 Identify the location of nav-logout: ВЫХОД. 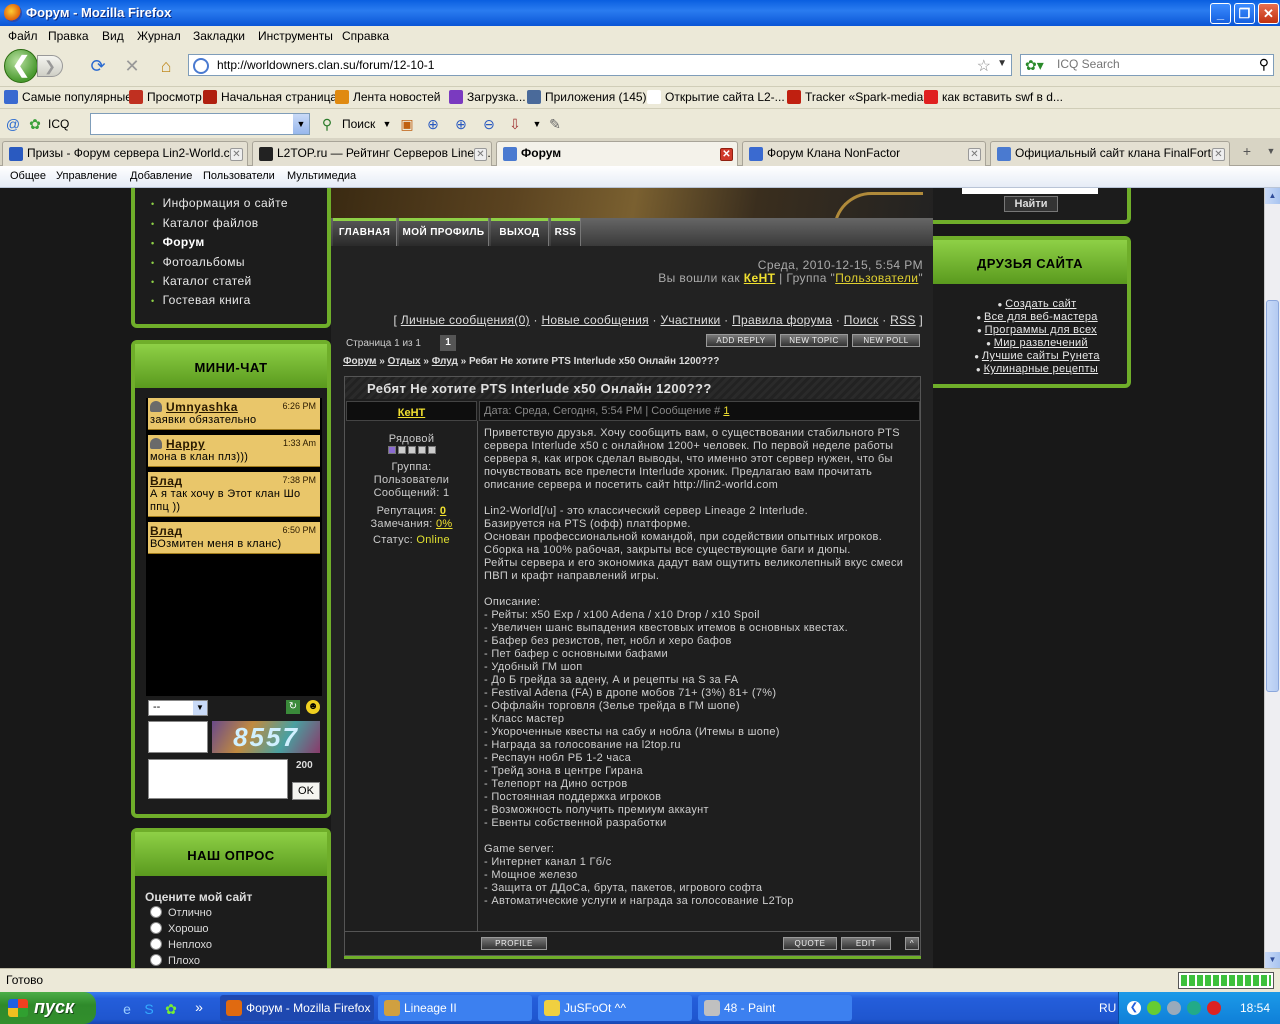
(520, 232).